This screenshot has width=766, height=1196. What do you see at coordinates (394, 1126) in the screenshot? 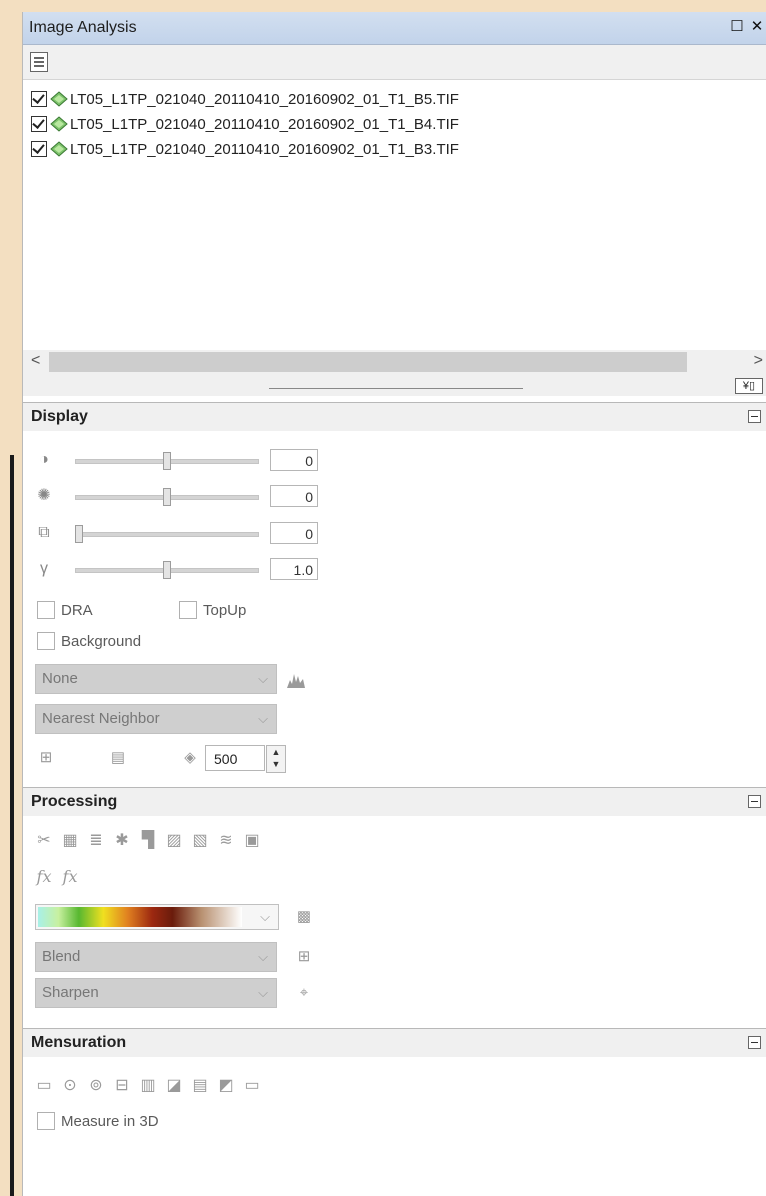
I see `mensuration-section: ▭ ⊙ ⊚ ⊟ ▥ ◪ ▤ ◩ ▭ Measure in 3D` at bounding box center [394, 1126].